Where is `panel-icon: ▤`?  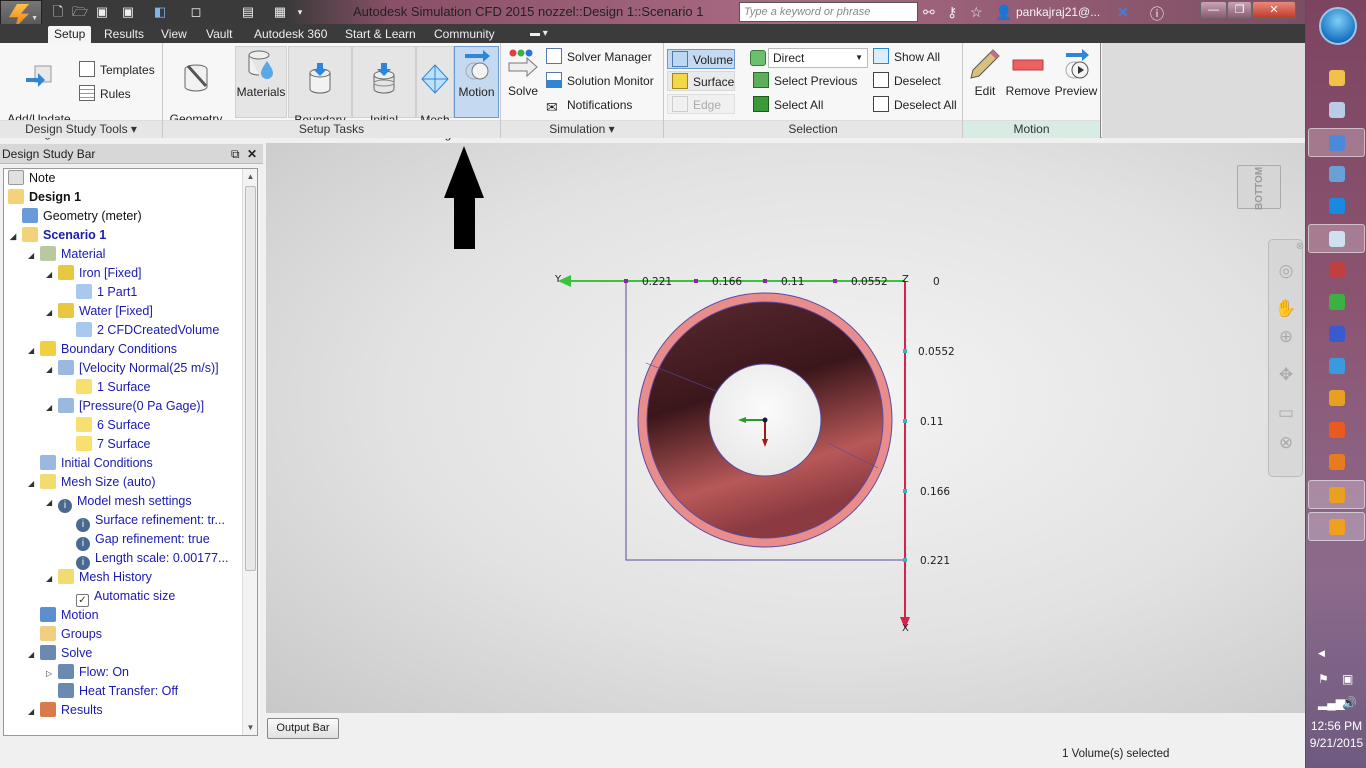 panel-icon: ▤ is located at coordinates (248, 12).